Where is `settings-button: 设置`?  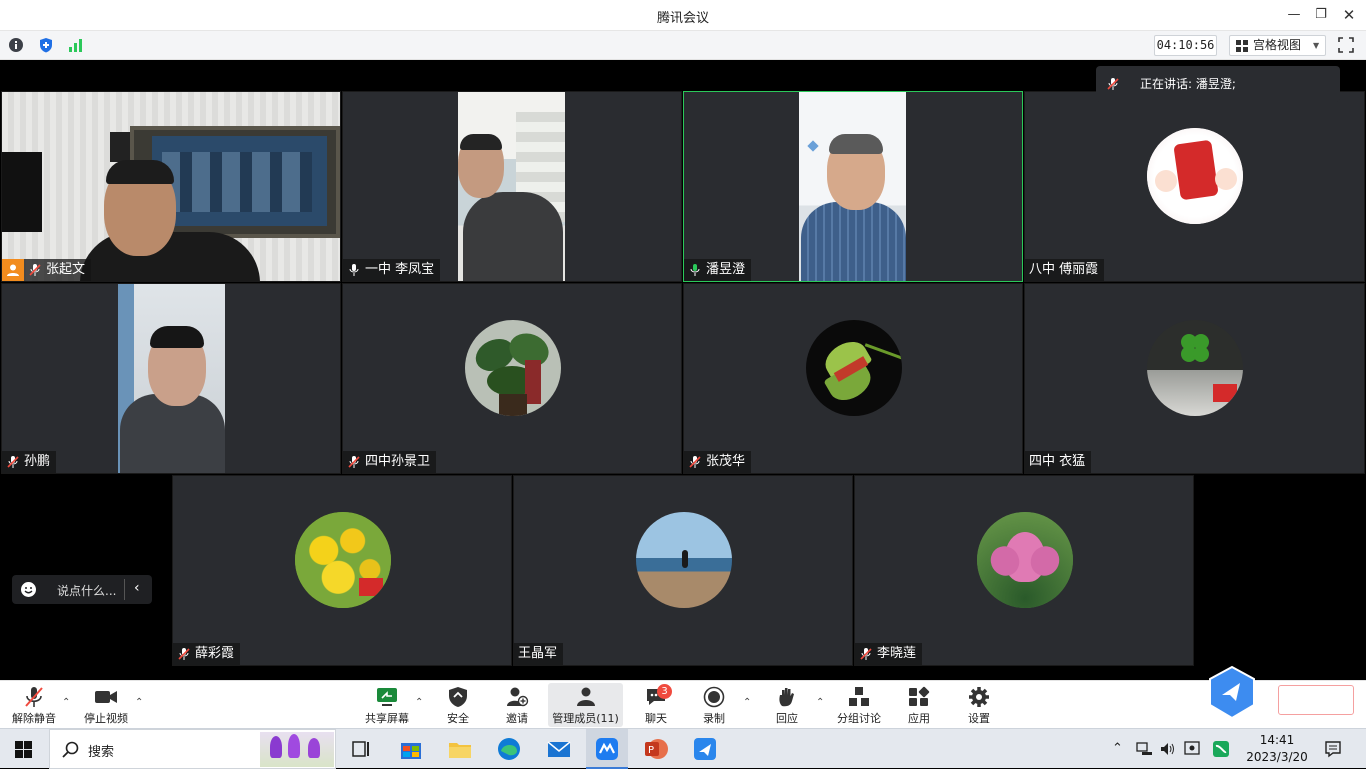
settings-button: 设置 is located at coordinates (979, 705).